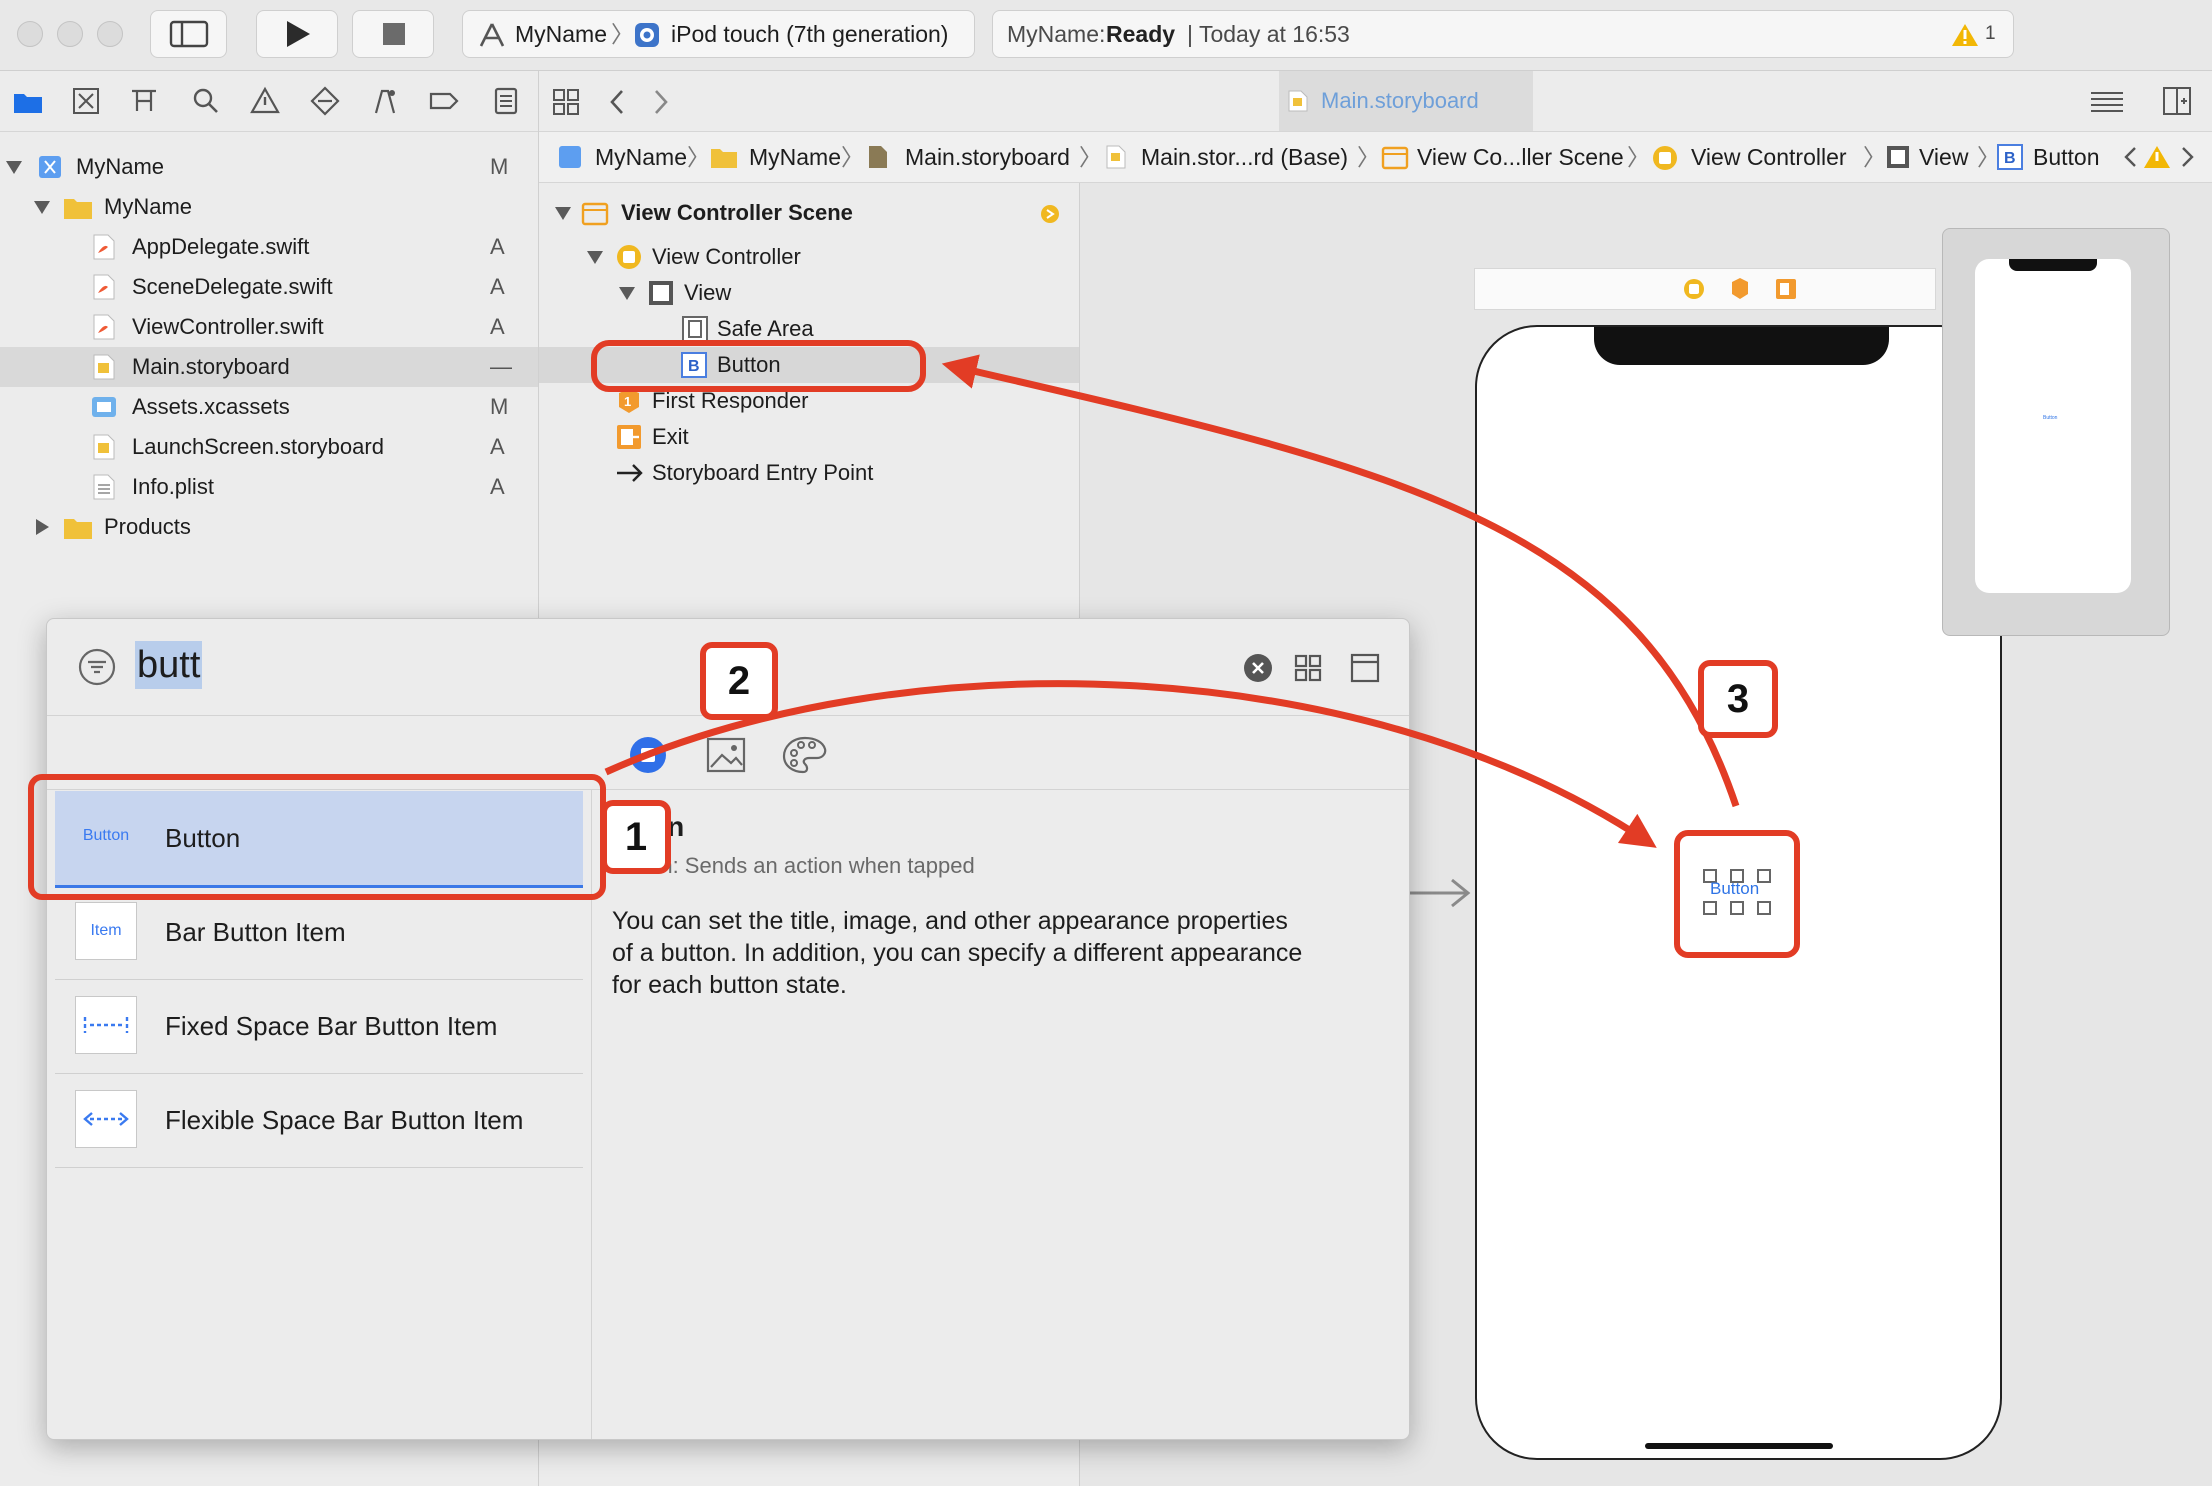  What do you see at coordinates (97, 667) in the screenshot?
I see `filter-icon` at bounding box center [97, 667].